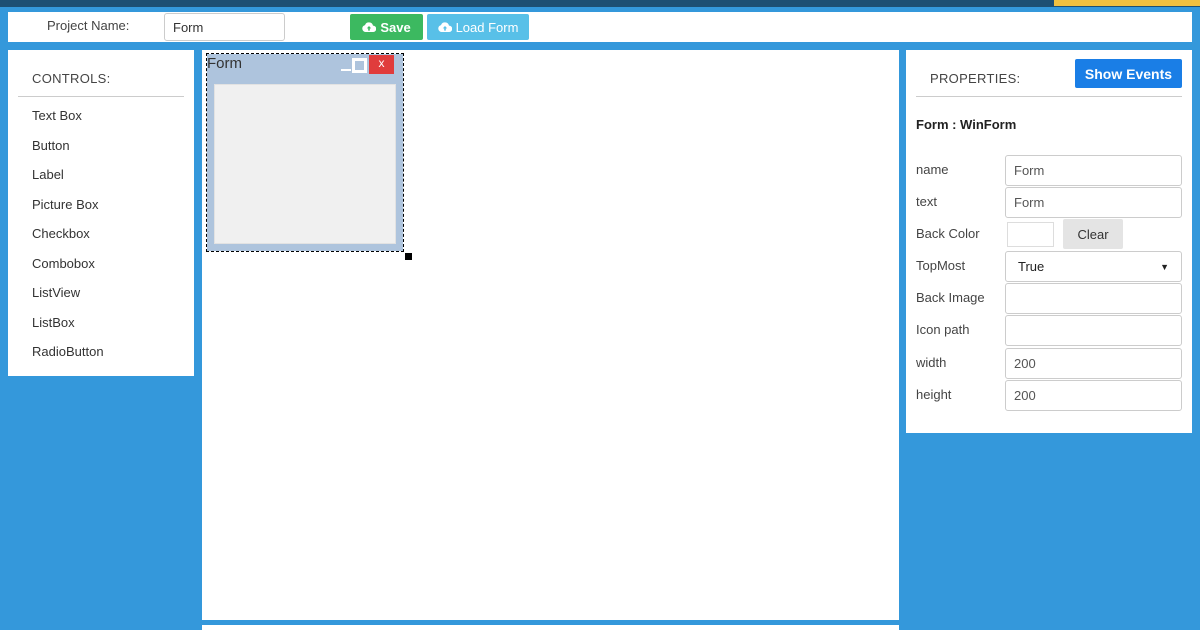 The width and height of the screenshot is (1200, 630). I want to click on form-window-title: Form, so click(224, 63).